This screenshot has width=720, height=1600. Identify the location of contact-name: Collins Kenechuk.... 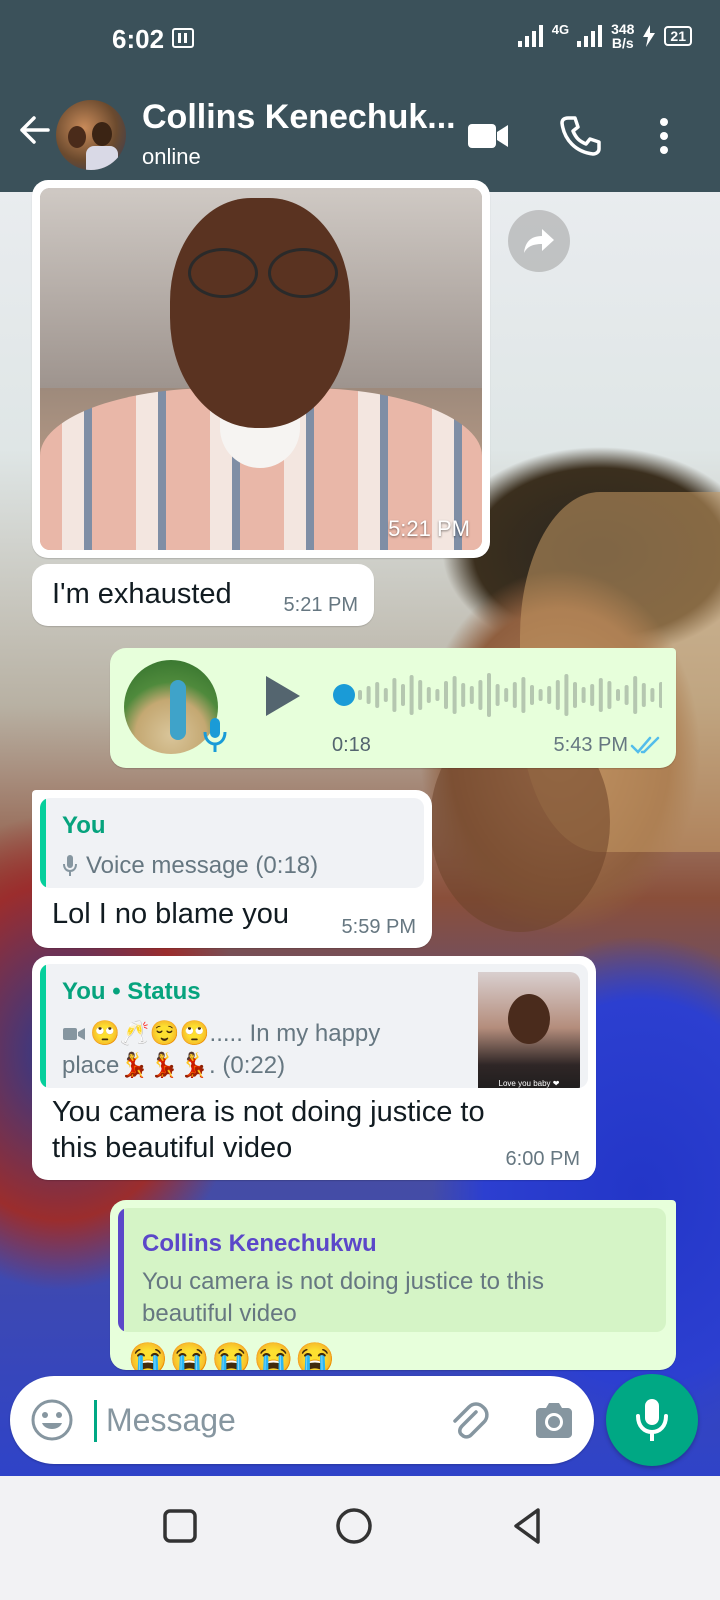
(299, 117).